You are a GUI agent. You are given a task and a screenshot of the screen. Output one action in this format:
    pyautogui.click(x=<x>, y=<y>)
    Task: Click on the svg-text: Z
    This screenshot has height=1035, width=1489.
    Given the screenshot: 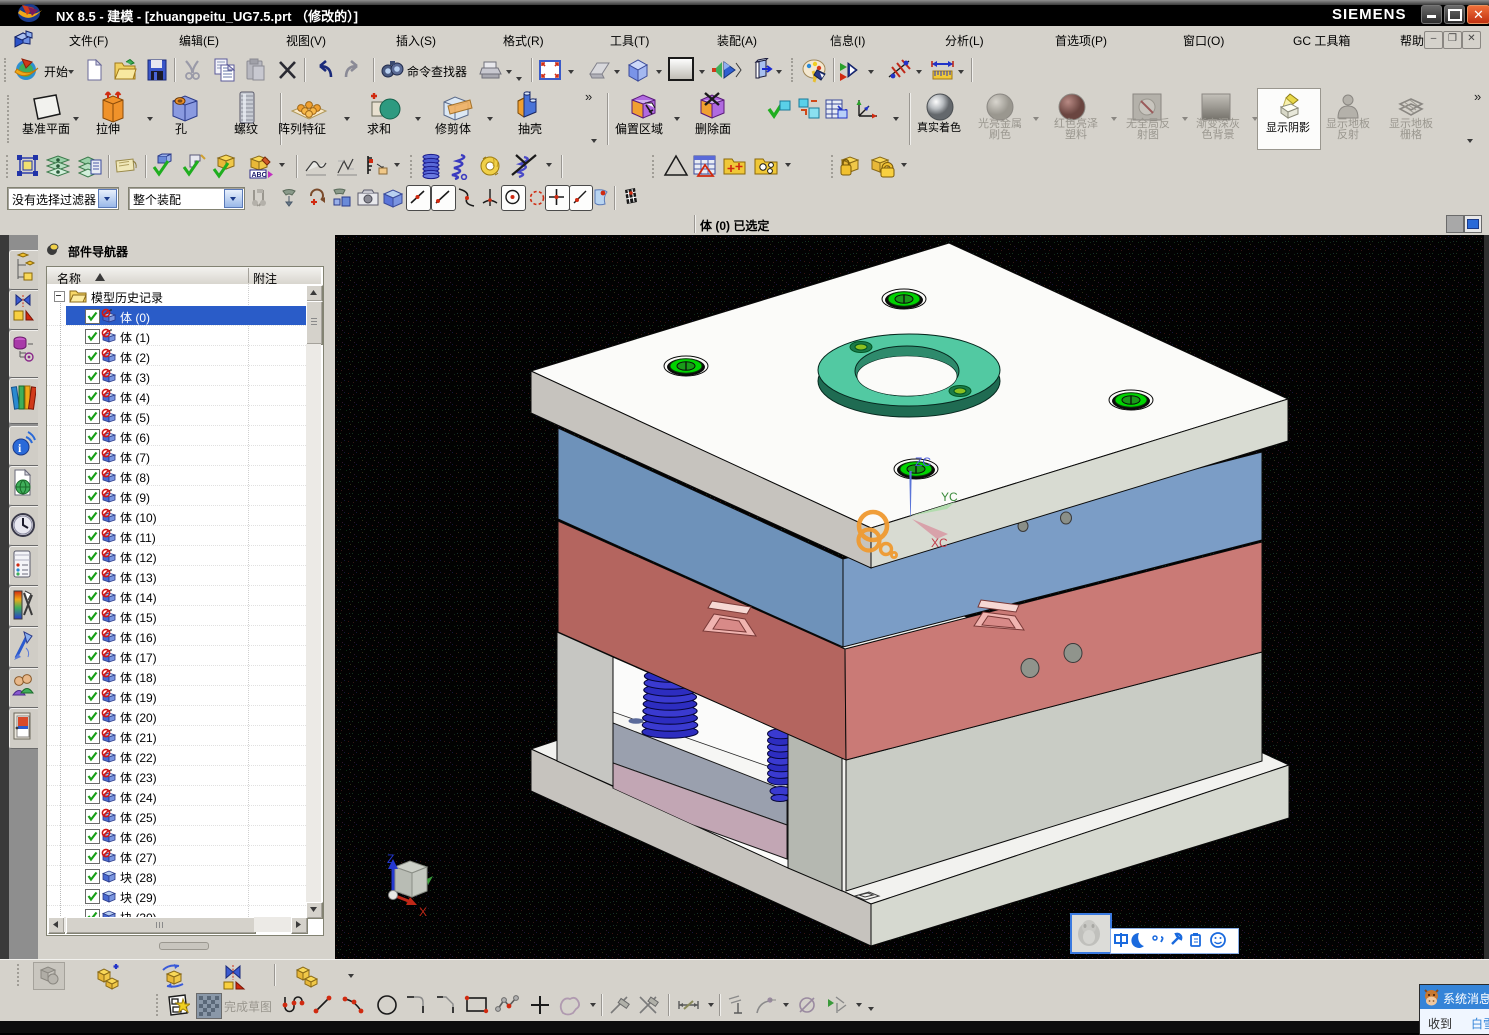 What is the action you would take?
    pyautogui.click(x=390, y=859)
    